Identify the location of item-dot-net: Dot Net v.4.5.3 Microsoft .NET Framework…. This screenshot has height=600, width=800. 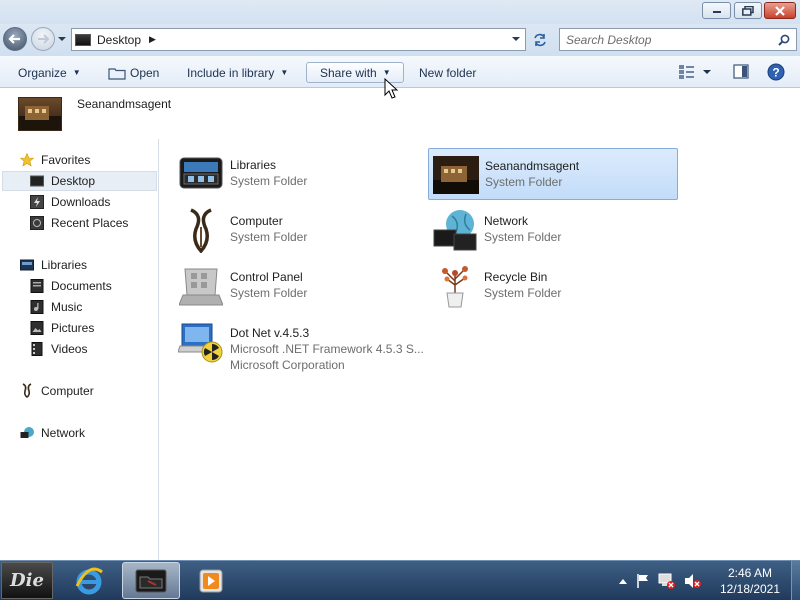
(299, 347).